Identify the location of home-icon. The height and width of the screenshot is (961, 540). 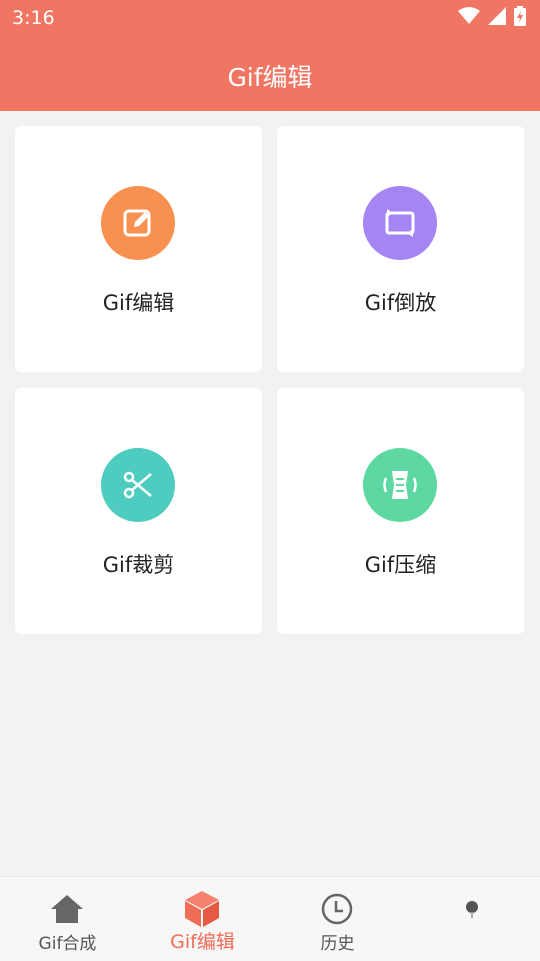
(67, 909).